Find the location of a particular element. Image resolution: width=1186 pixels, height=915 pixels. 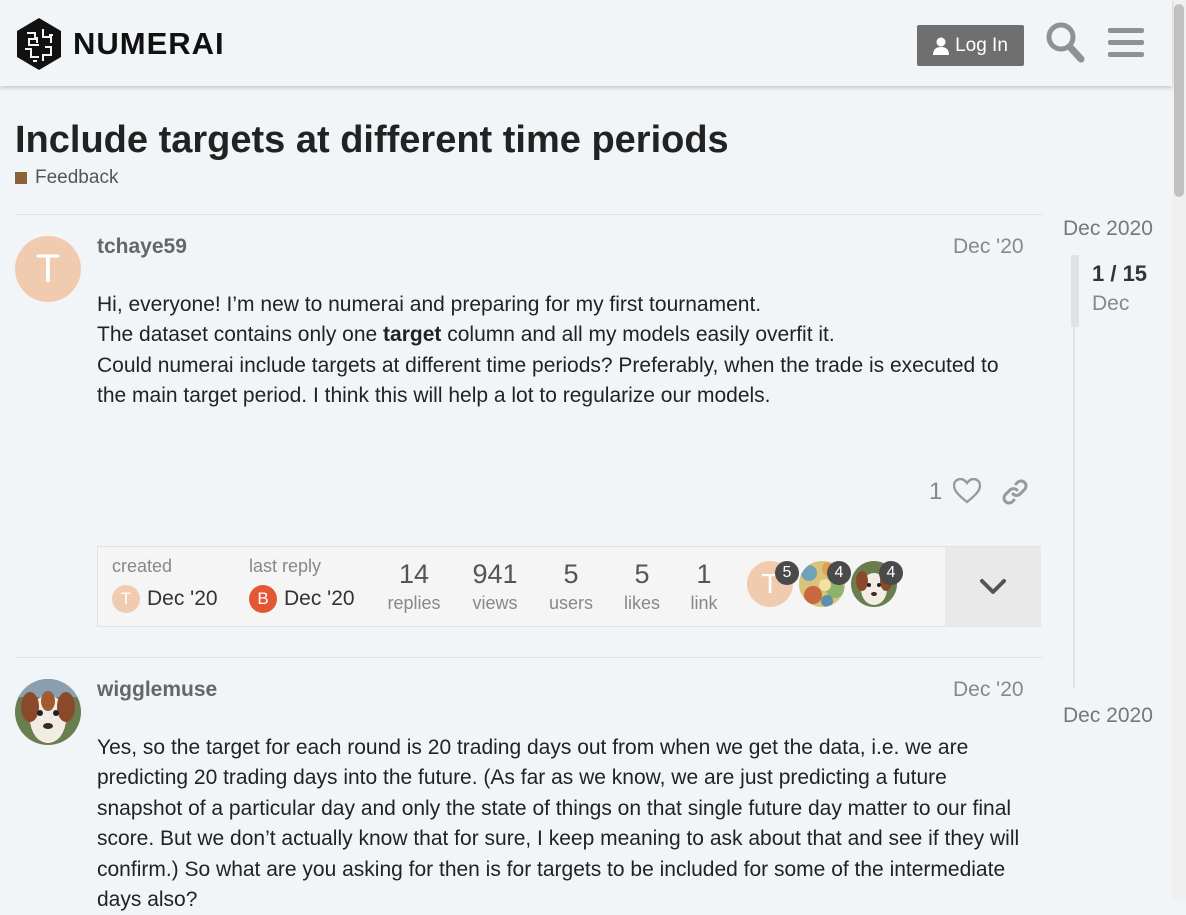

timeline-position: 1 / 15 is located at coordinates (1120, 273).